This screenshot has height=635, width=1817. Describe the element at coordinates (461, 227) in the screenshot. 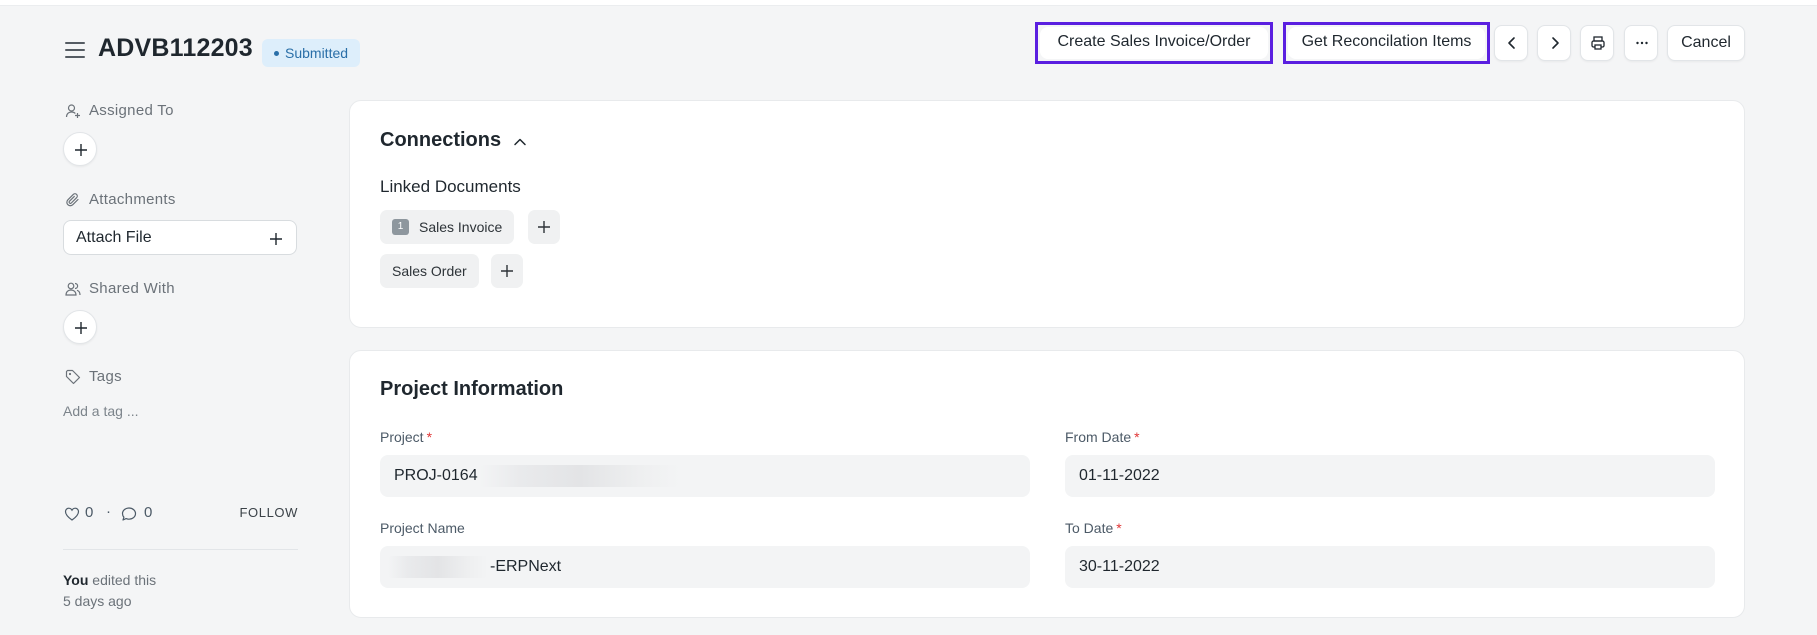

I see `sales-invoice-label: Sales Invoice` at that location.